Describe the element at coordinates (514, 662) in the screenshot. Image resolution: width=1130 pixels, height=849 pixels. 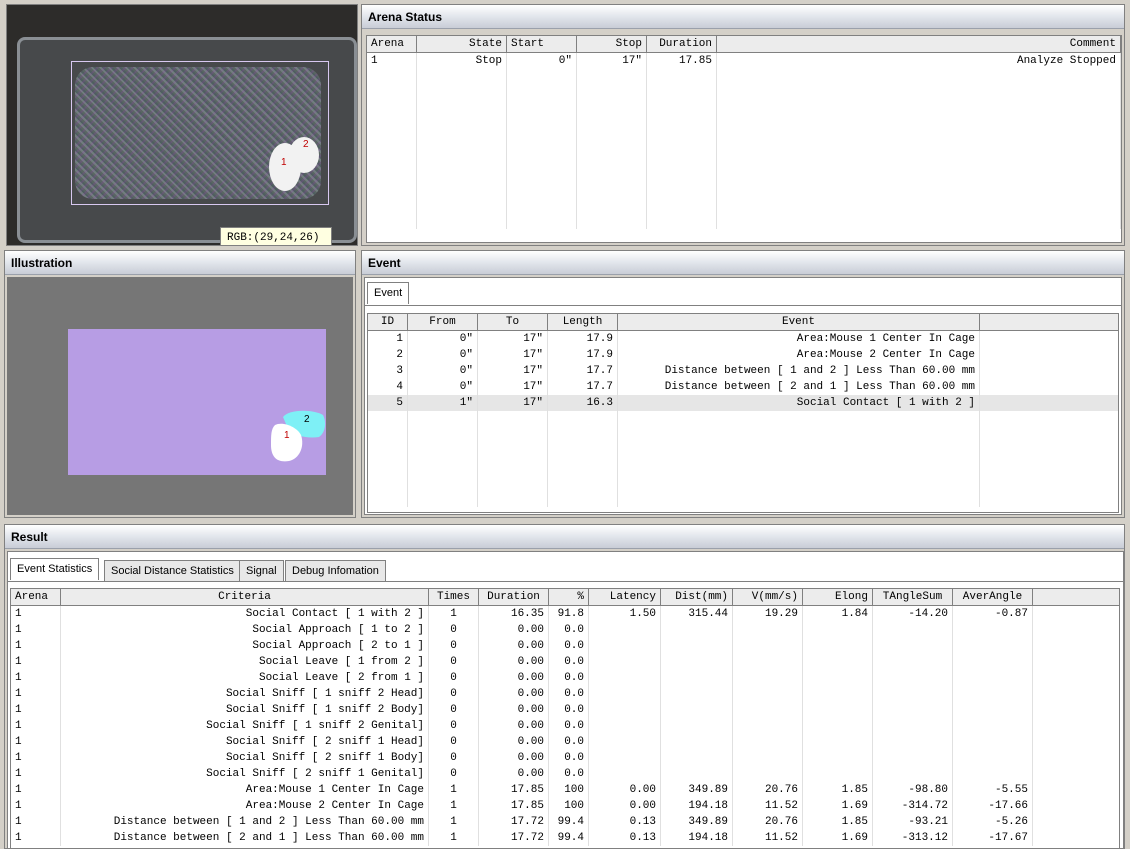
I see `result-table-cell: 0.00` at that location.